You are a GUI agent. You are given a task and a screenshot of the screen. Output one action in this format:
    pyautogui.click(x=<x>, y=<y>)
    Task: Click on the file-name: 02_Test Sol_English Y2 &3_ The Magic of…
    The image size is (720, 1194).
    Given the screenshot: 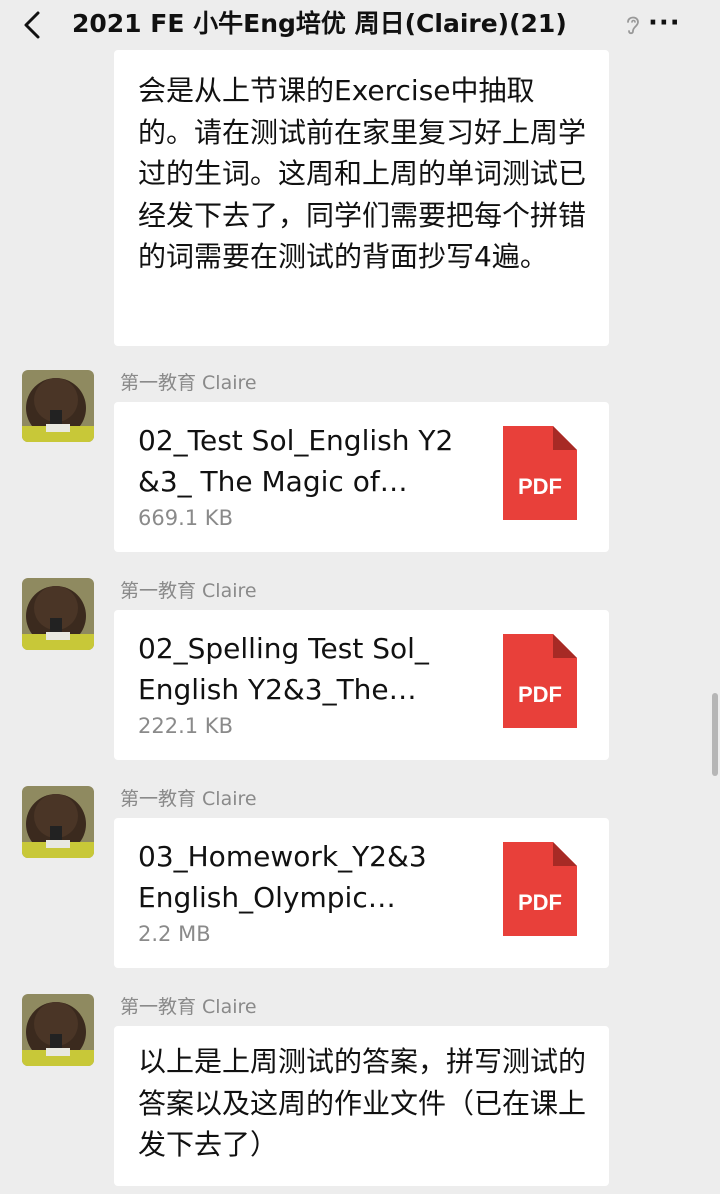 What is the action you would take?
    pyautogui.click(x=296, y=461)
    